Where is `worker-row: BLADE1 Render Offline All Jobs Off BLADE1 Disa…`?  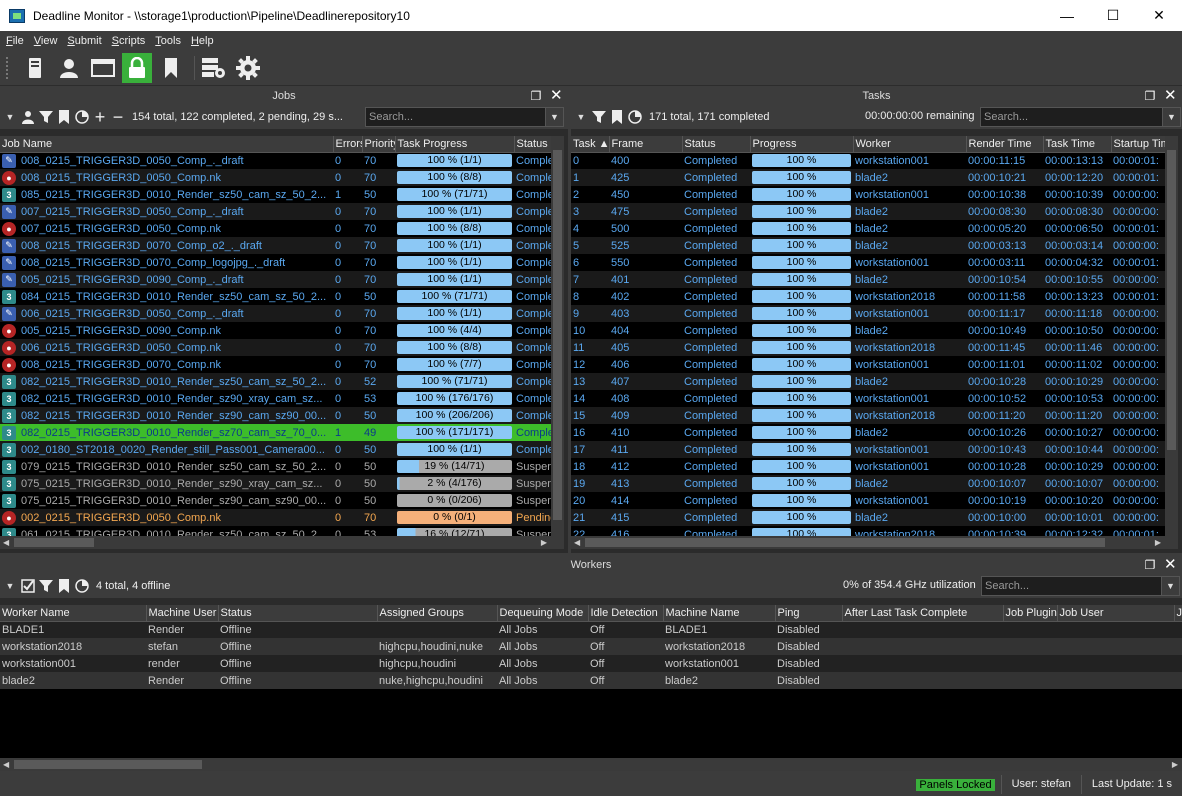 worker-row: BLADE1 Render Offline All Jobs Off BLADE1 Disa… is located at coordinates (591, 629).